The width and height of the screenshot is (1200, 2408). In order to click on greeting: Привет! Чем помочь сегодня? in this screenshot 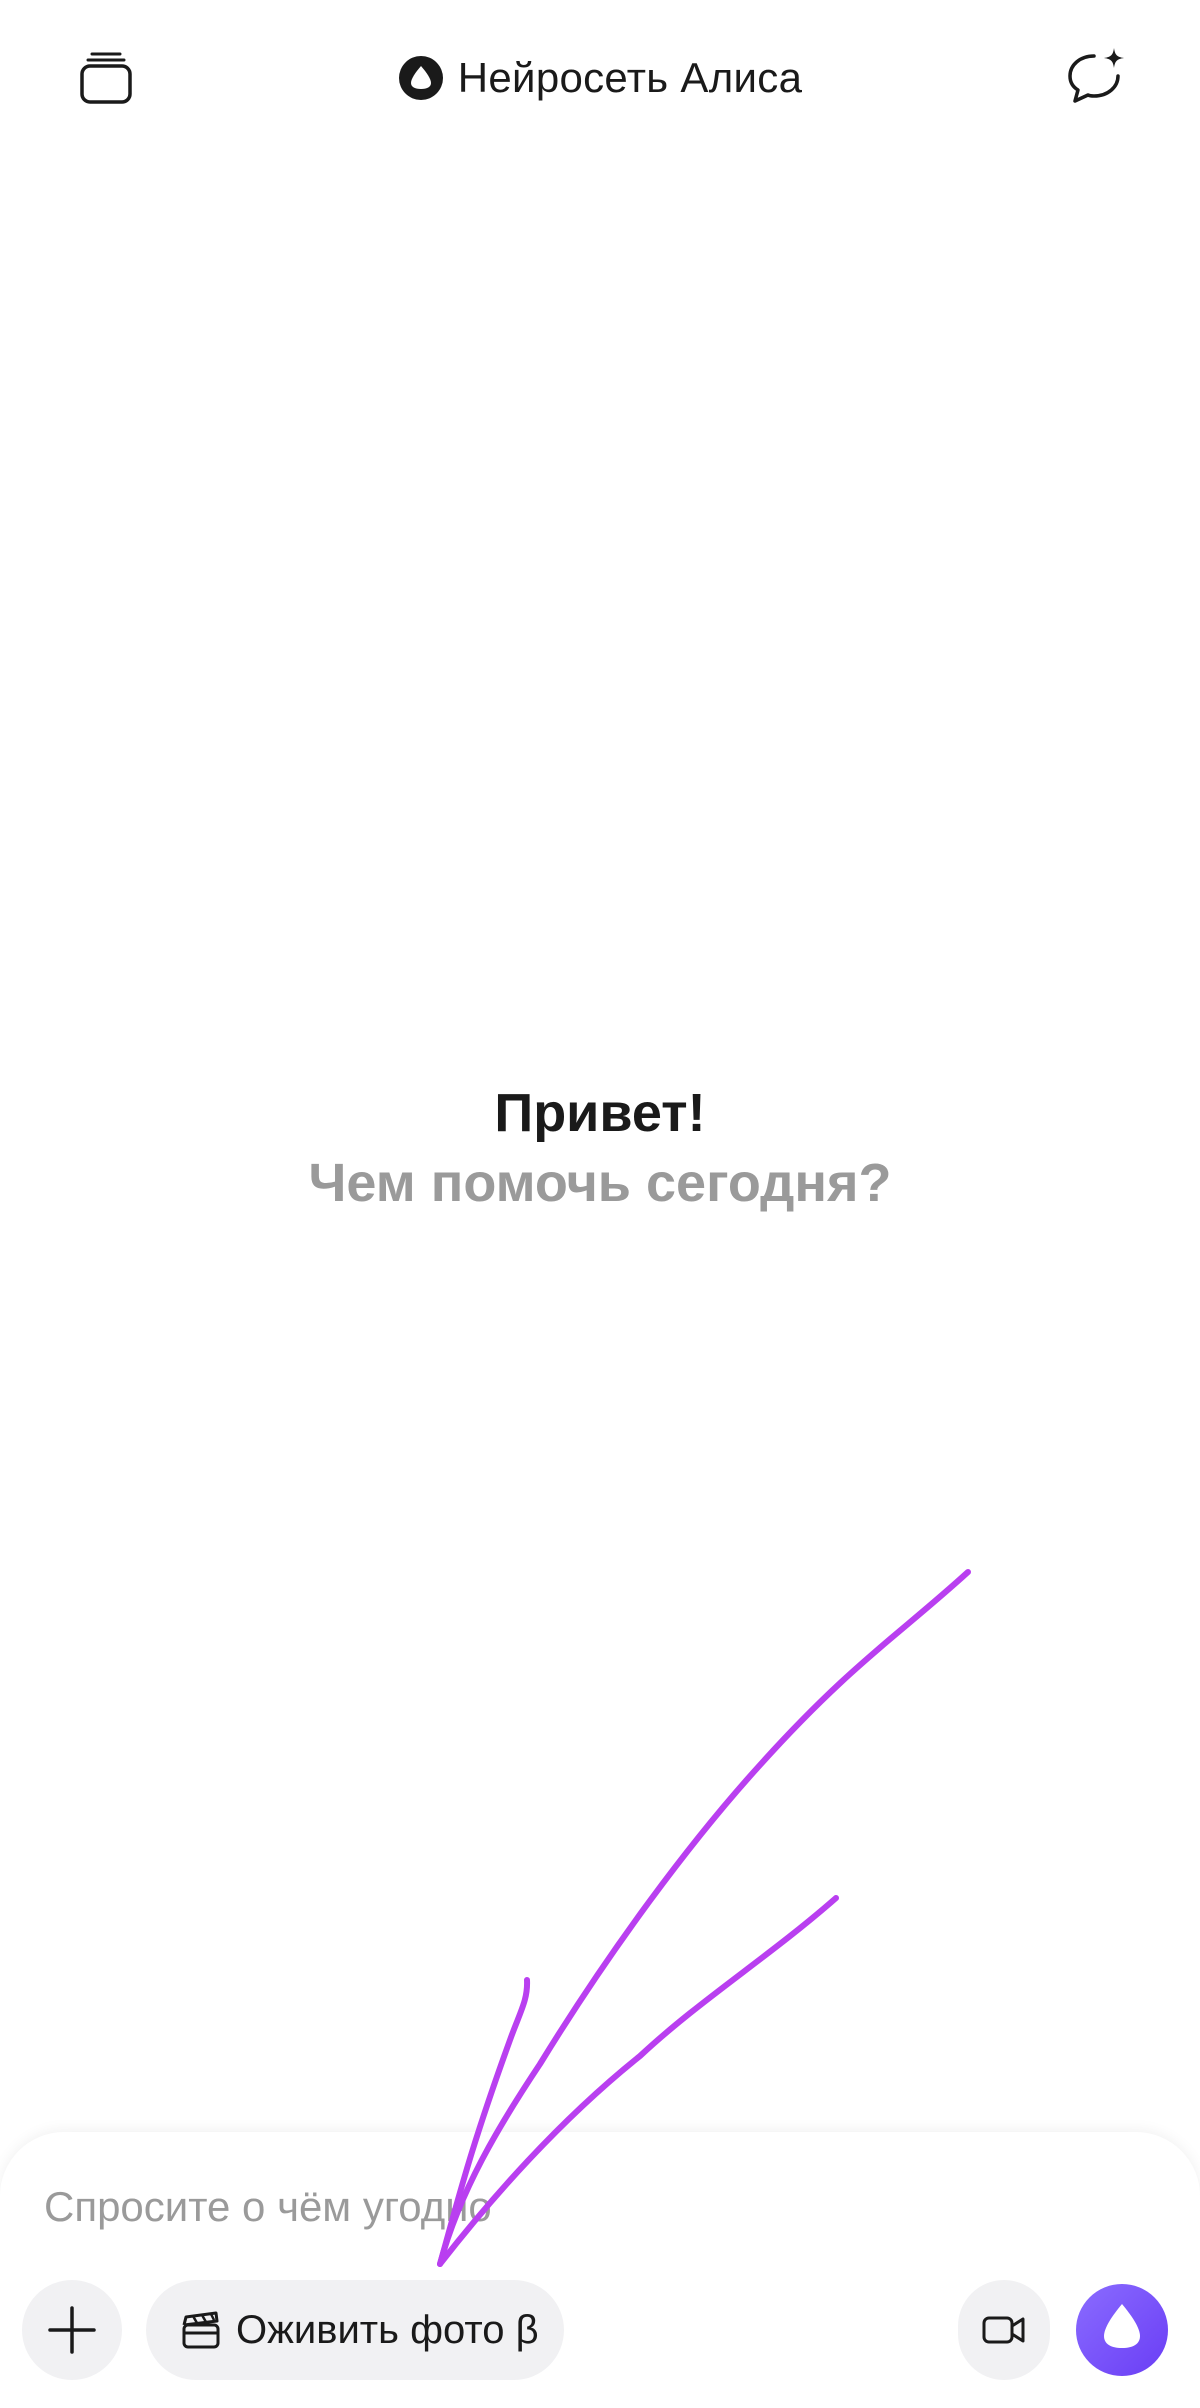, I will do `click(600, 1148)`.